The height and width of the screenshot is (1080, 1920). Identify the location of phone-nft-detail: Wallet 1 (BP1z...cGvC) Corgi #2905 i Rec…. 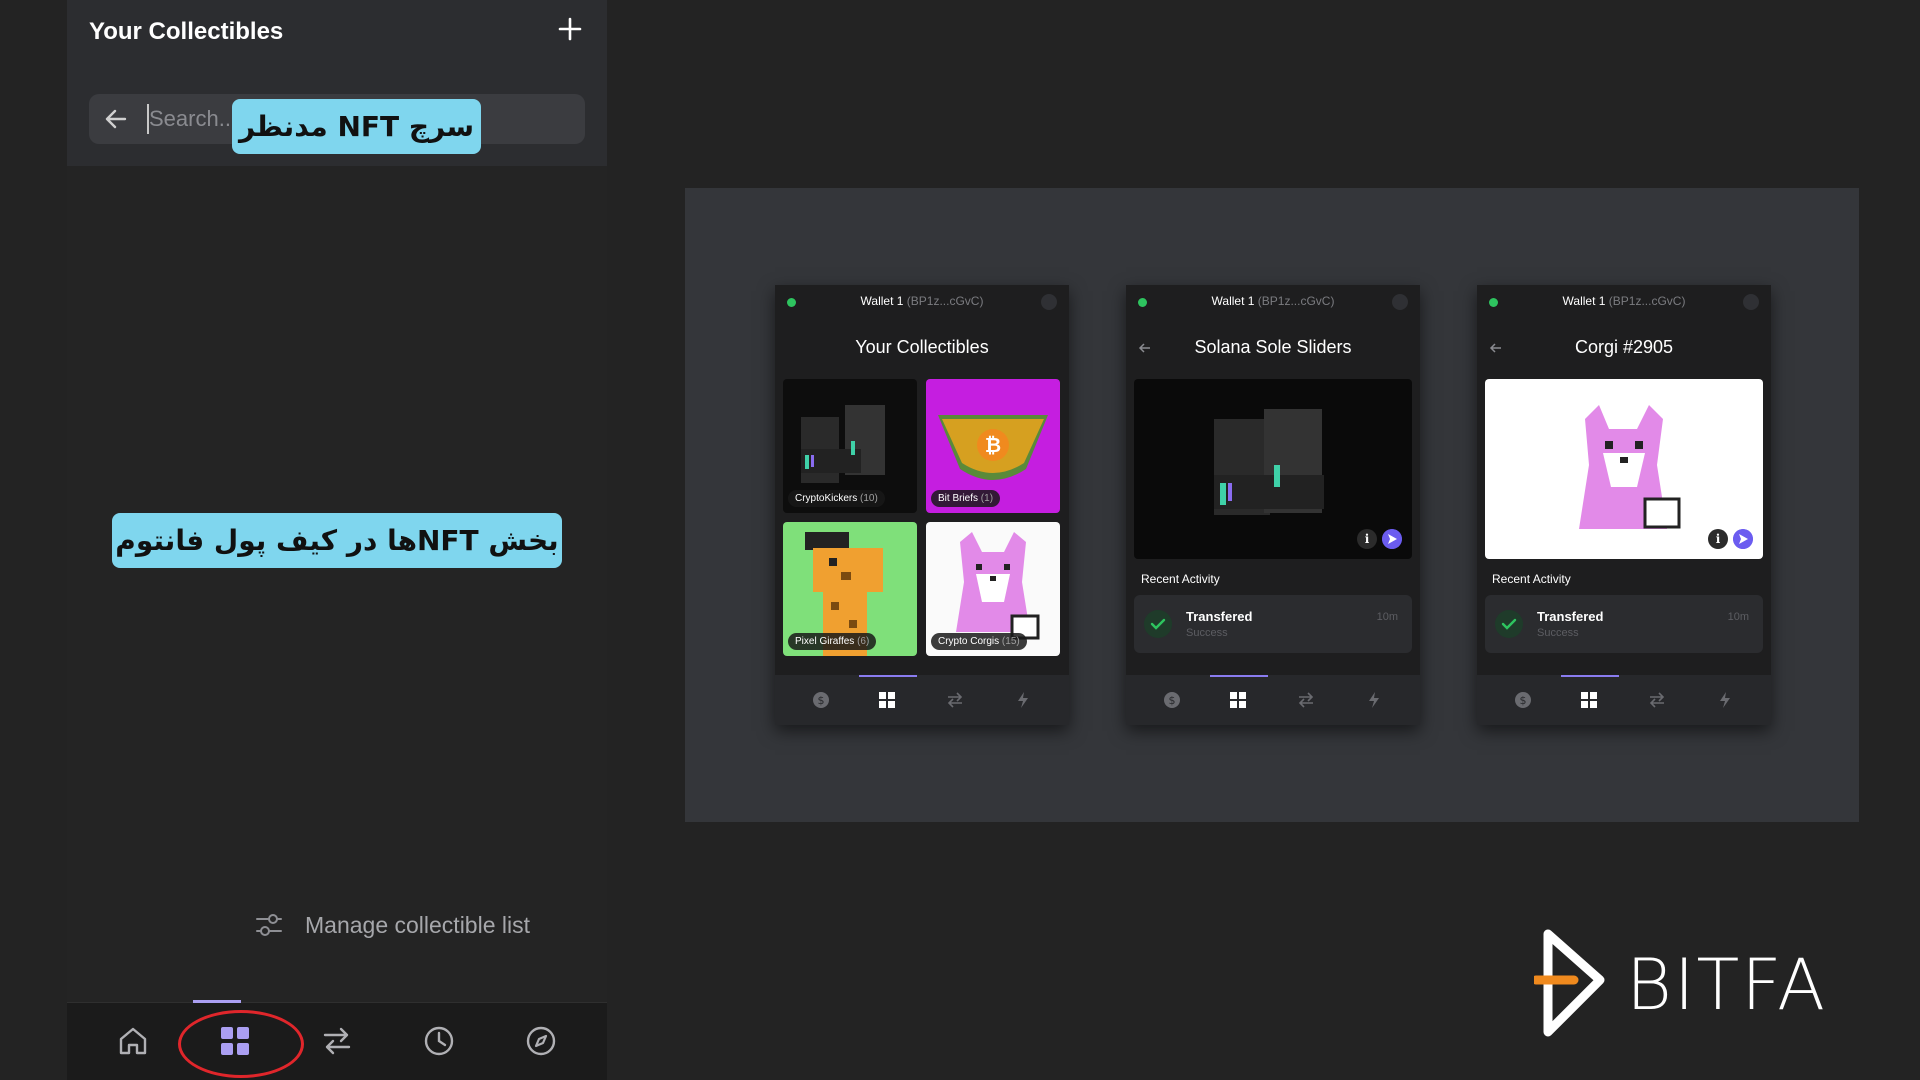
(1624, 505).